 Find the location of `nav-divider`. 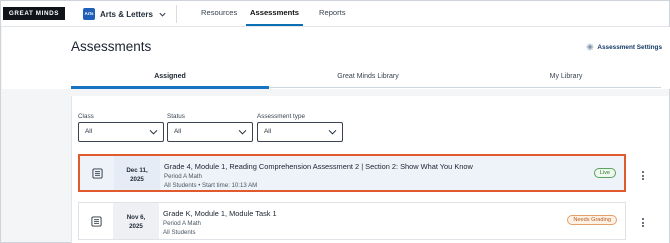

nav-divider is located at coordinates (176, 14).